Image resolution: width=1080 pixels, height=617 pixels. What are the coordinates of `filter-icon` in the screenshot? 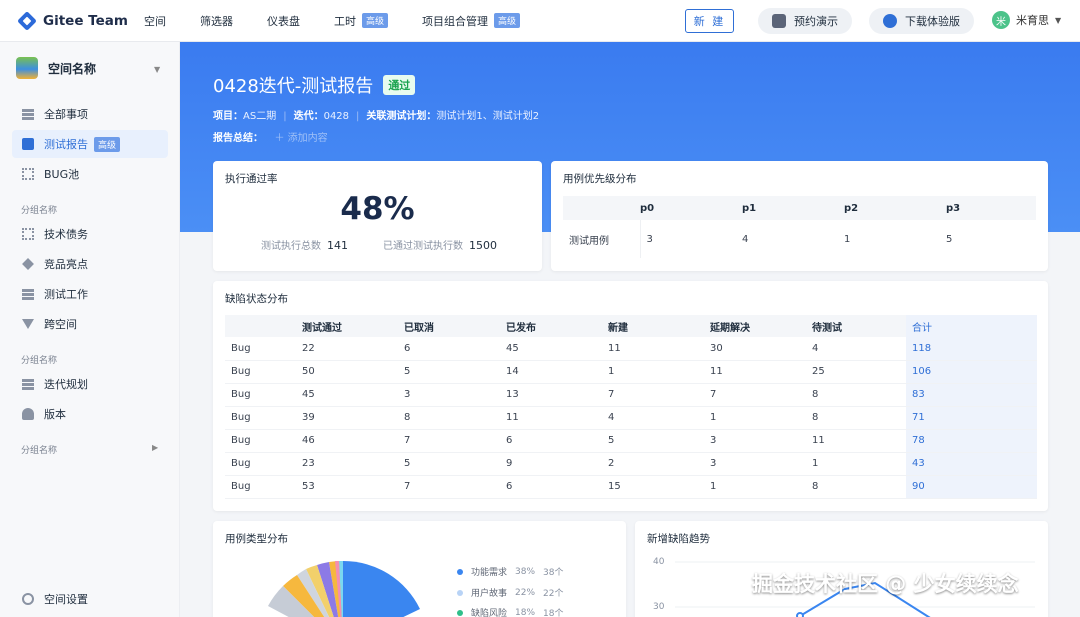 It's located at (28, 324).